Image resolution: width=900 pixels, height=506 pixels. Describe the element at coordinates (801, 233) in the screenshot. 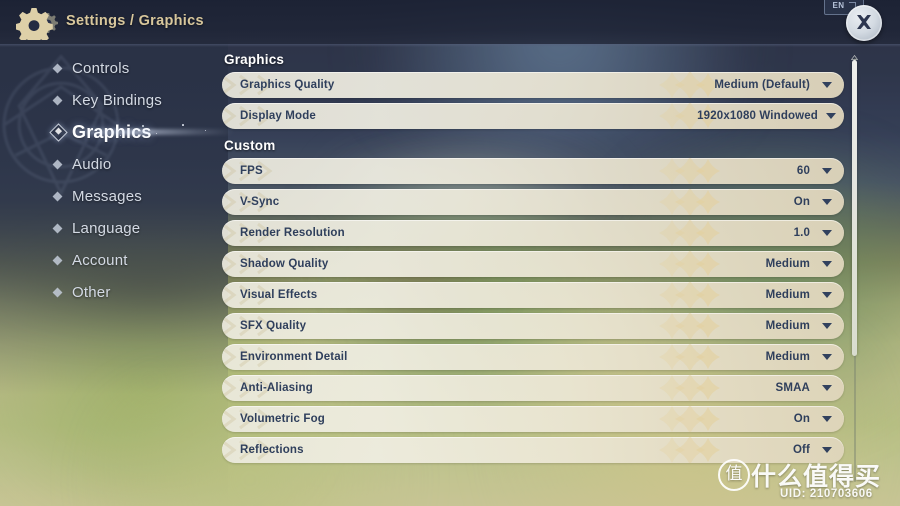

I see `setting-value: 1.0` at that location.